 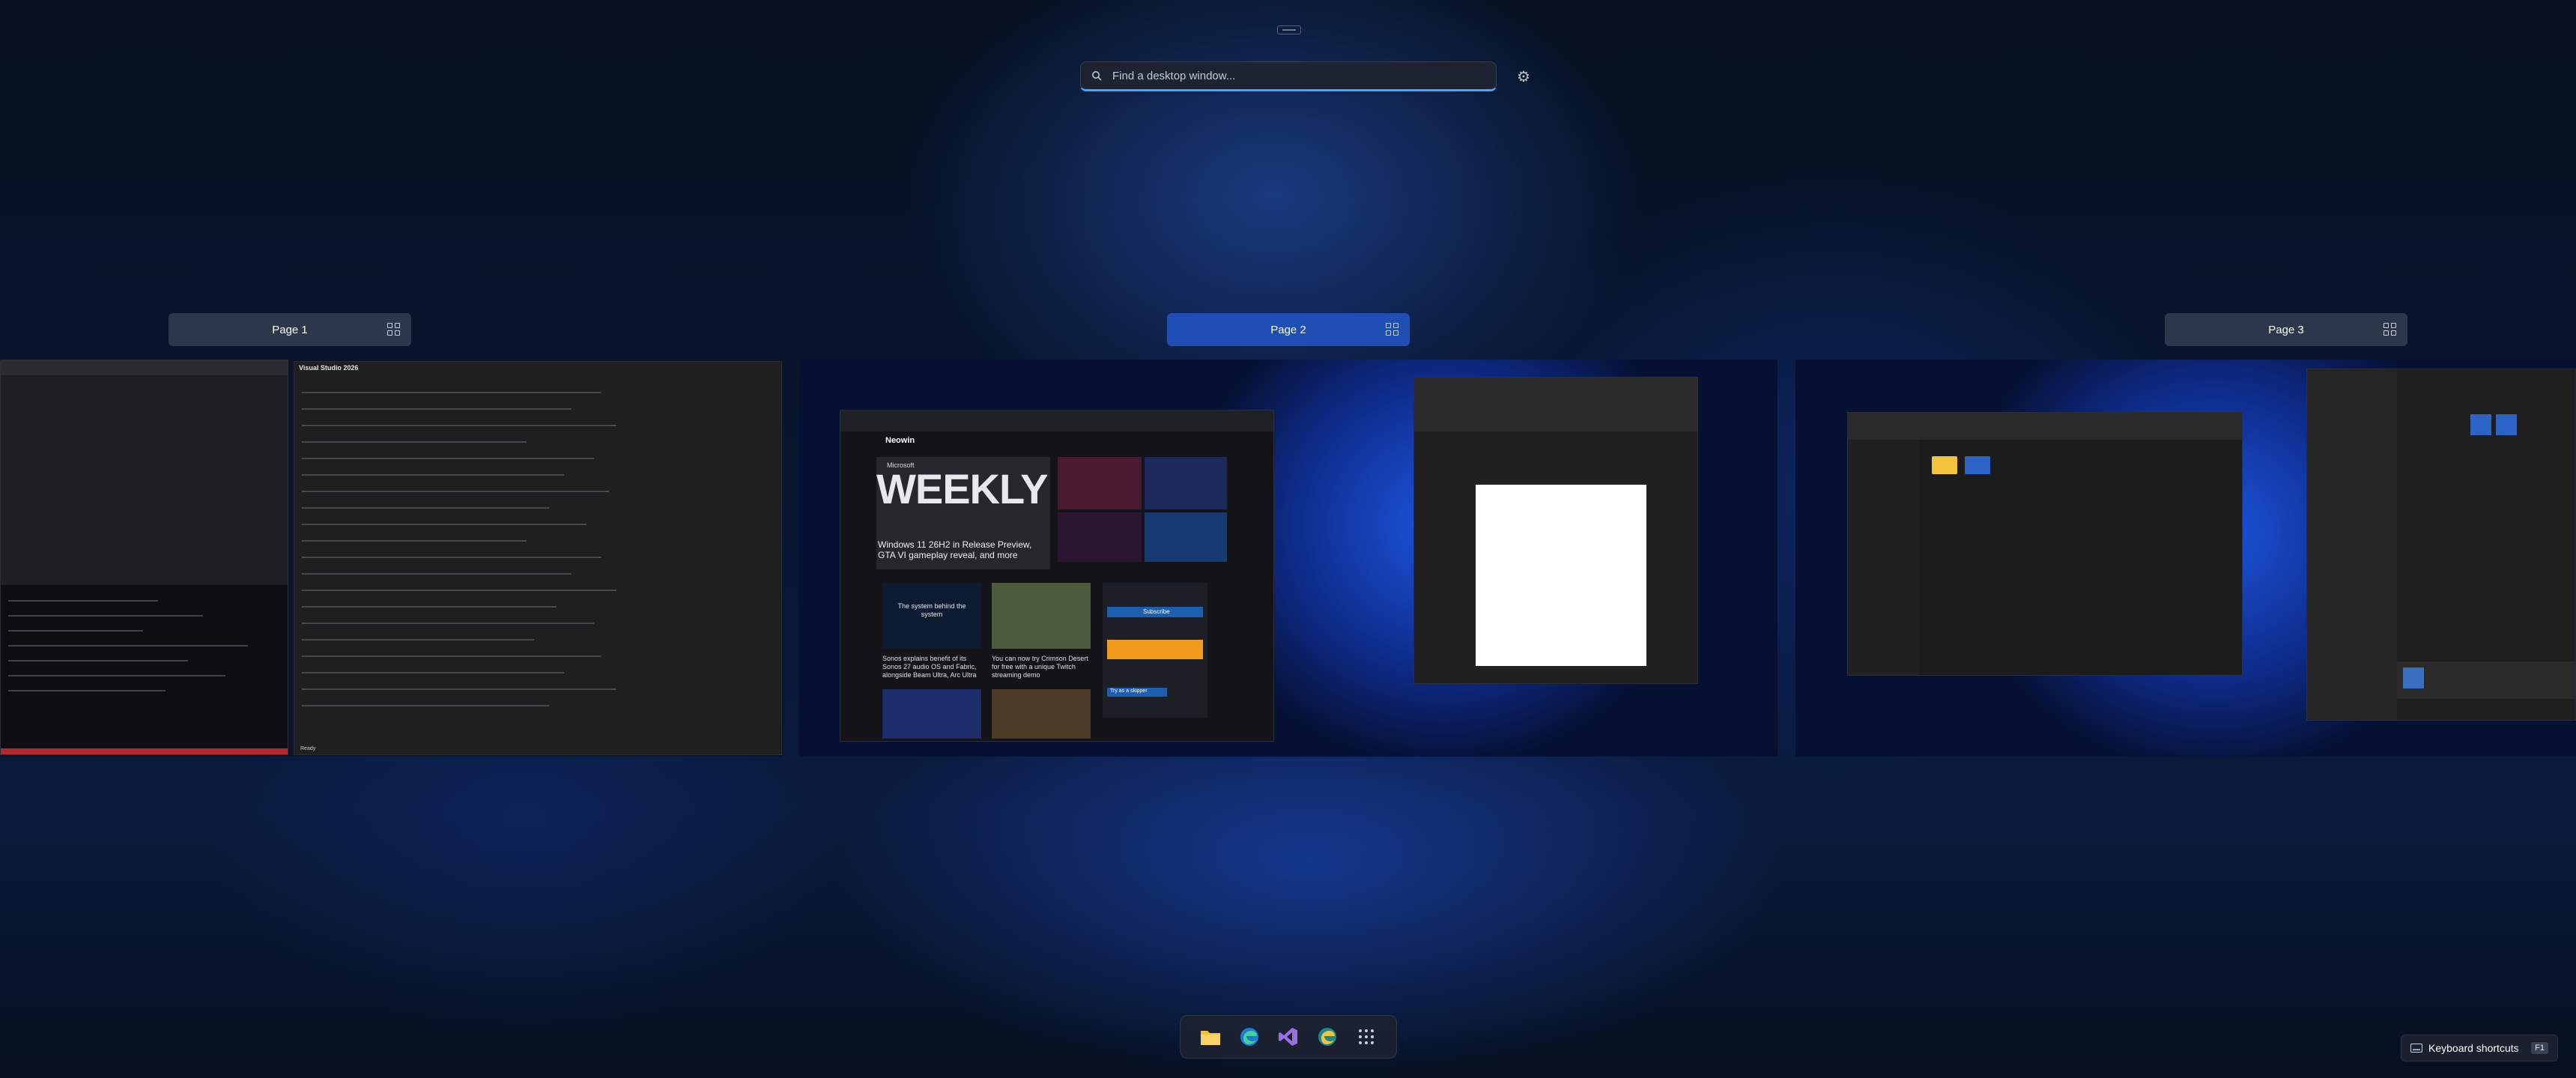 What do you see at coordinates (2045, 544) in the screenshot?
I see `file-explorer-window` at bounding box center [2045, 544].